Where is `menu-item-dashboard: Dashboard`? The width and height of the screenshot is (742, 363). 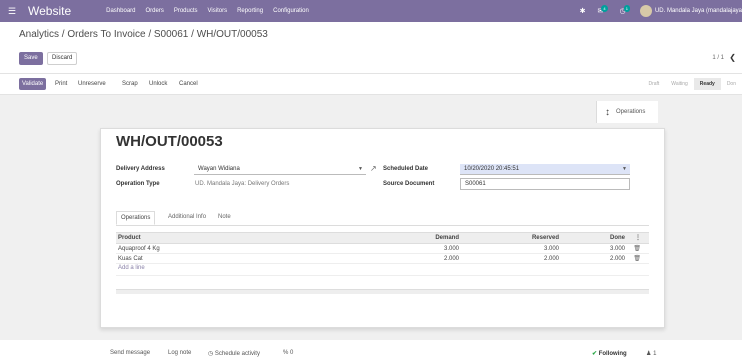 menu-item-dashboard: Dashboard is located at coordinates (120, 11).